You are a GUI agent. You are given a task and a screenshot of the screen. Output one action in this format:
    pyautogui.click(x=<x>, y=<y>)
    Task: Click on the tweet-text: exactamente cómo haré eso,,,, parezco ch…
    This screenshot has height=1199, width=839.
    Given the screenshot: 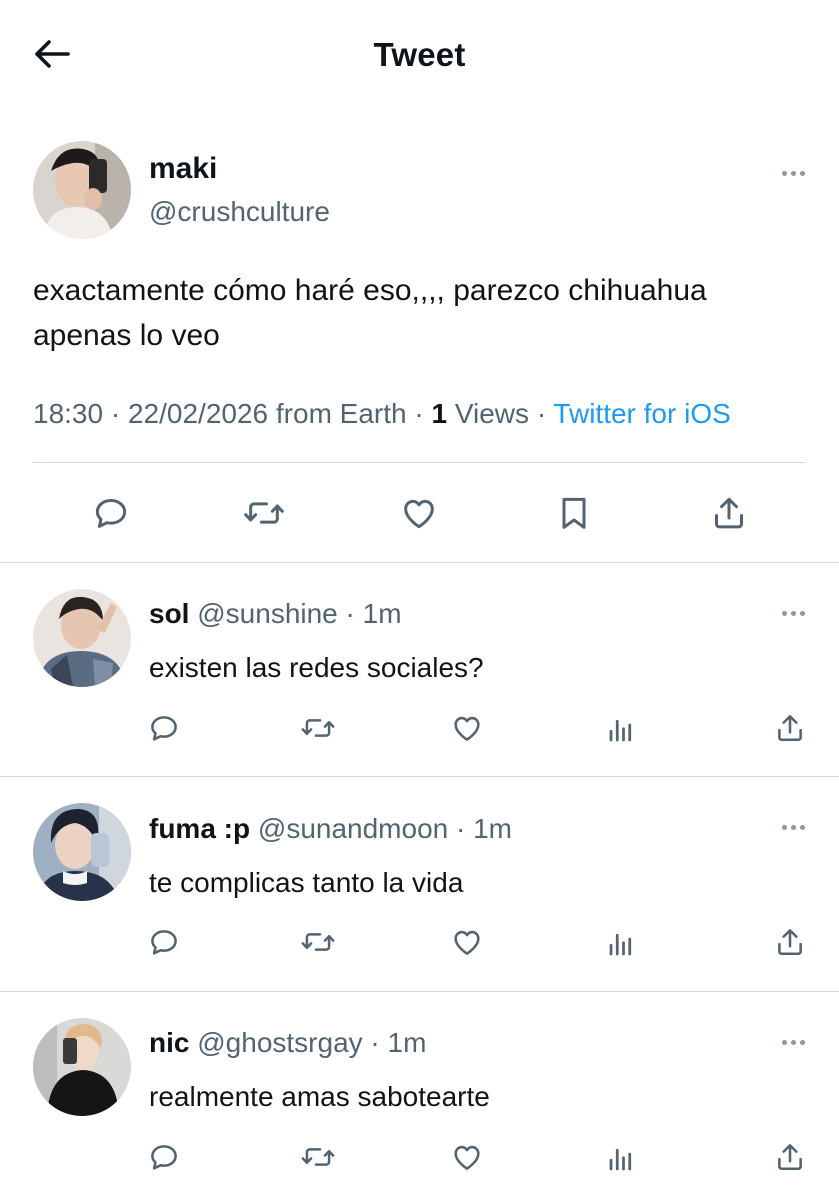 What is the action you would take?
    pyautogui.click(x=370, y=313)
    